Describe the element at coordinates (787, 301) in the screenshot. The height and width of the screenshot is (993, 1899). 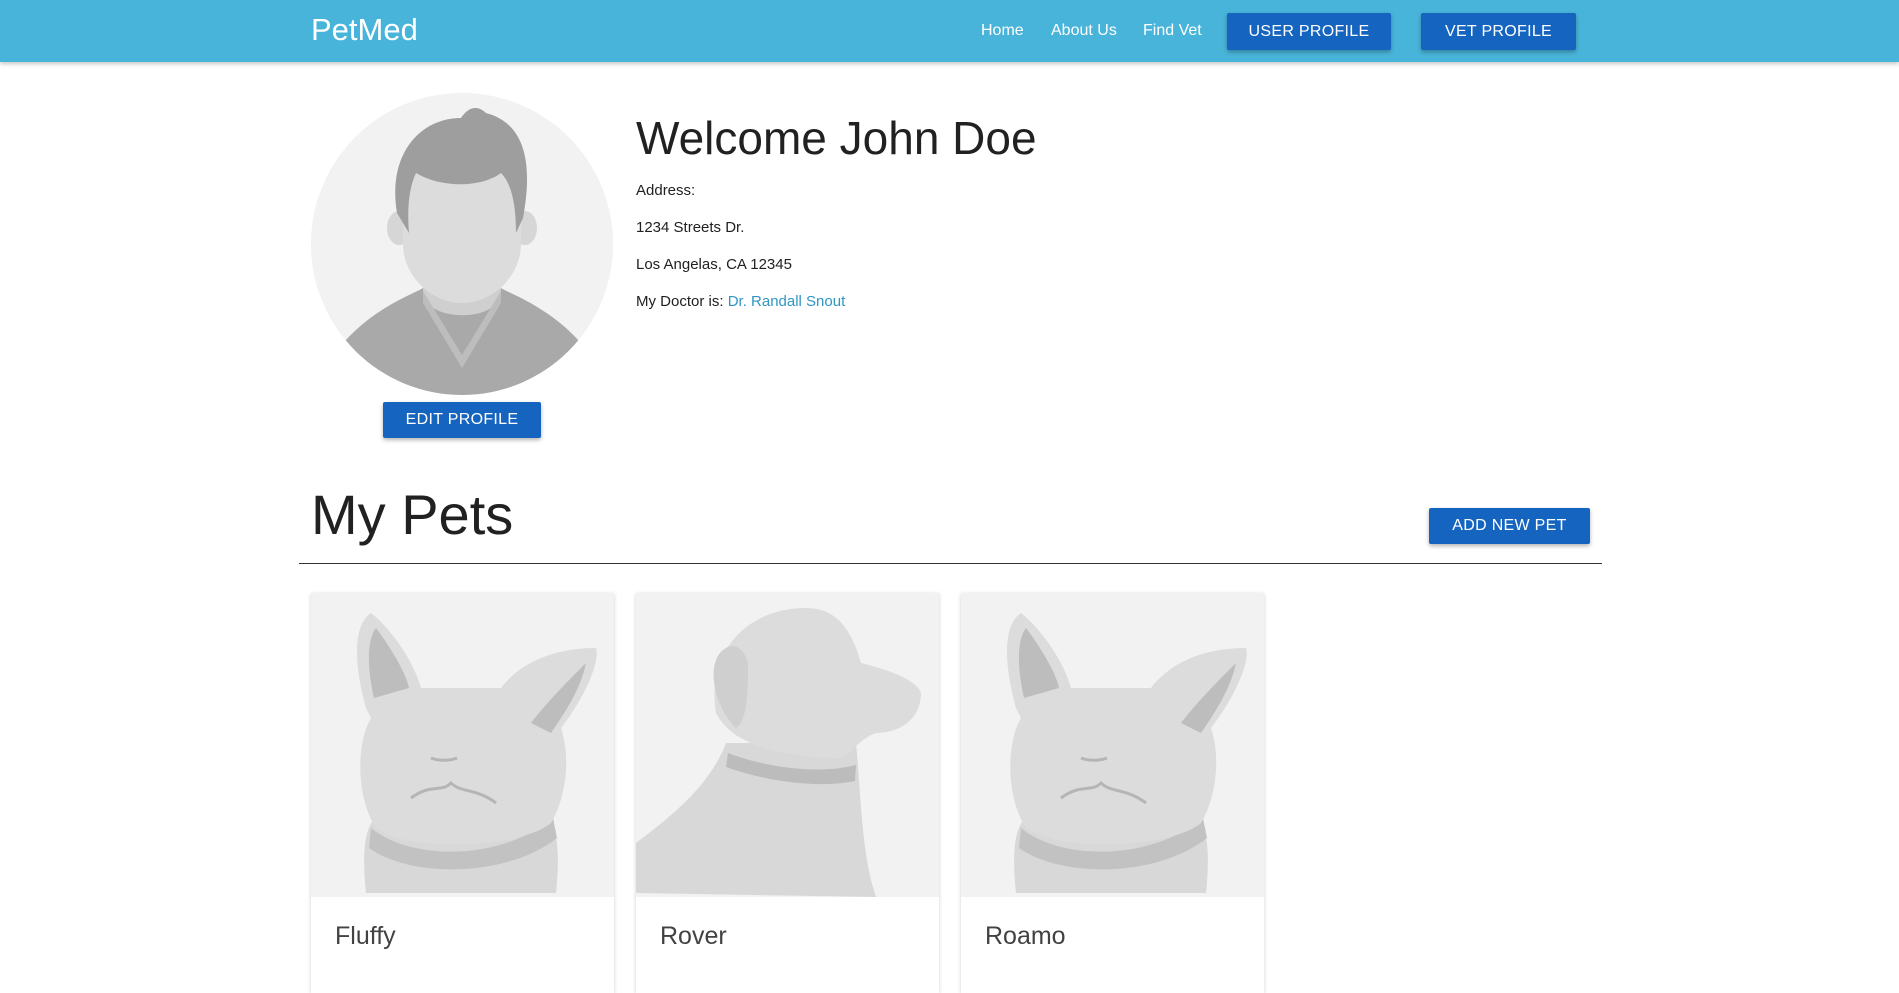
I see `doctor-link: Dr. Randall Snout` at that location.